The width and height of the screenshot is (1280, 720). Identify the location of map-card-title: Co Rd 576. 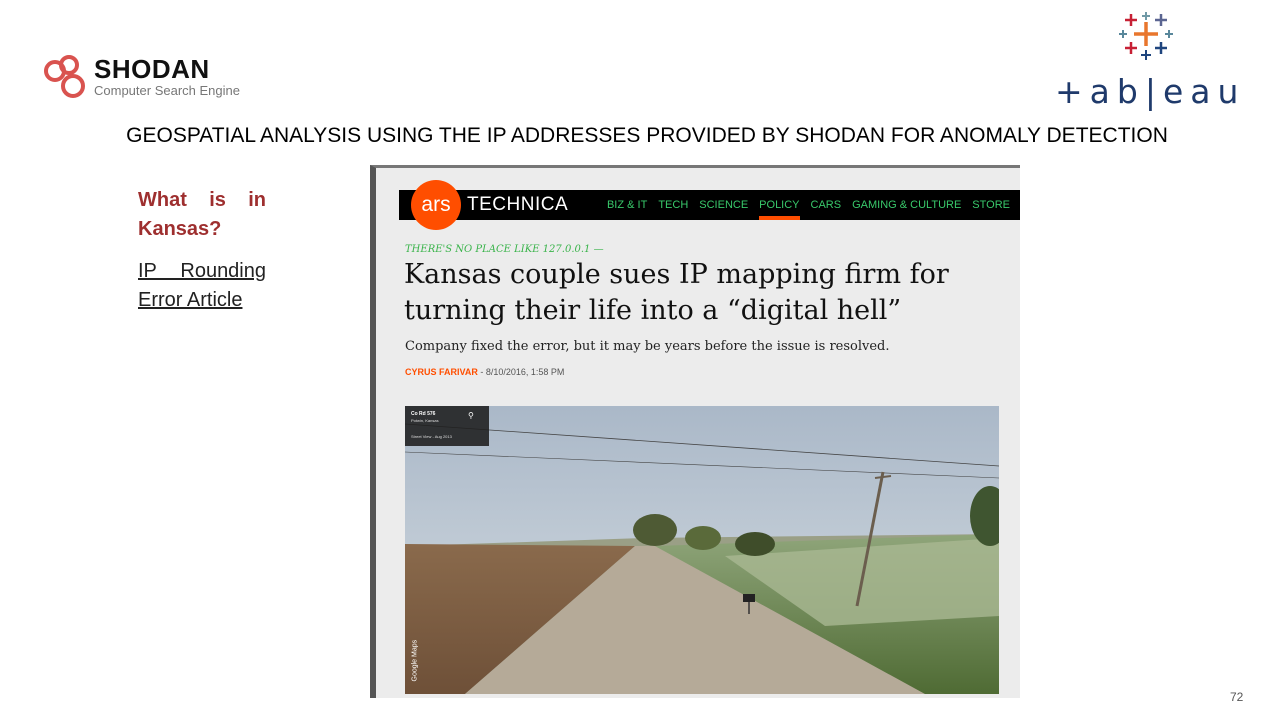
(423, 414).